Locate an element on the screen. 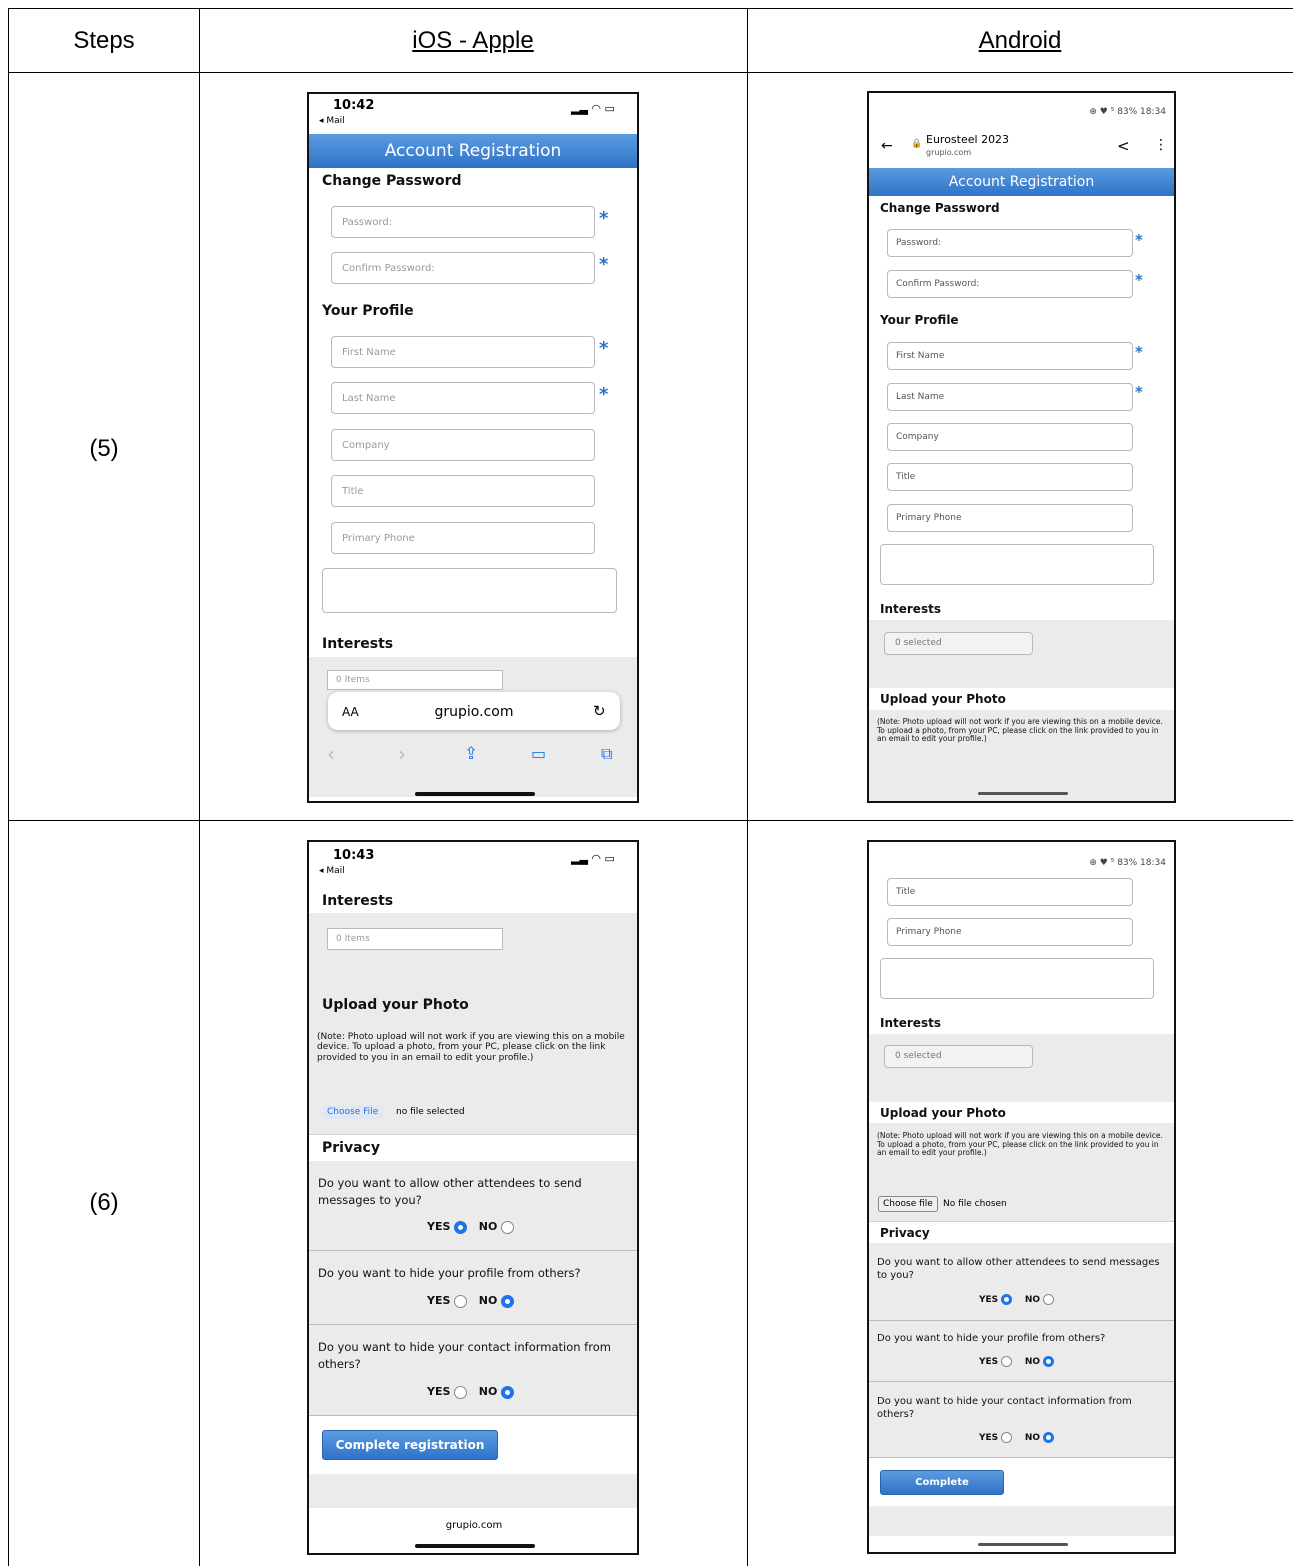  step-label-5: (5) is located at coordinates (104, 448).